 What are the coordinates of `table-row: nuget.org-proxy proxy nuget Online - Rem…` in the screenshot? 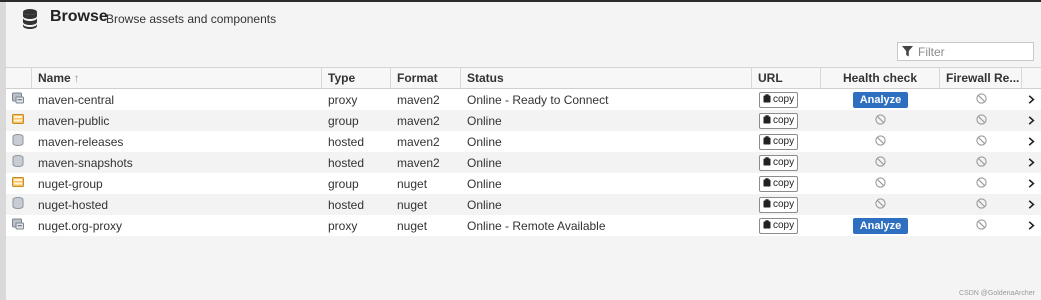 It's located at (523, 225).